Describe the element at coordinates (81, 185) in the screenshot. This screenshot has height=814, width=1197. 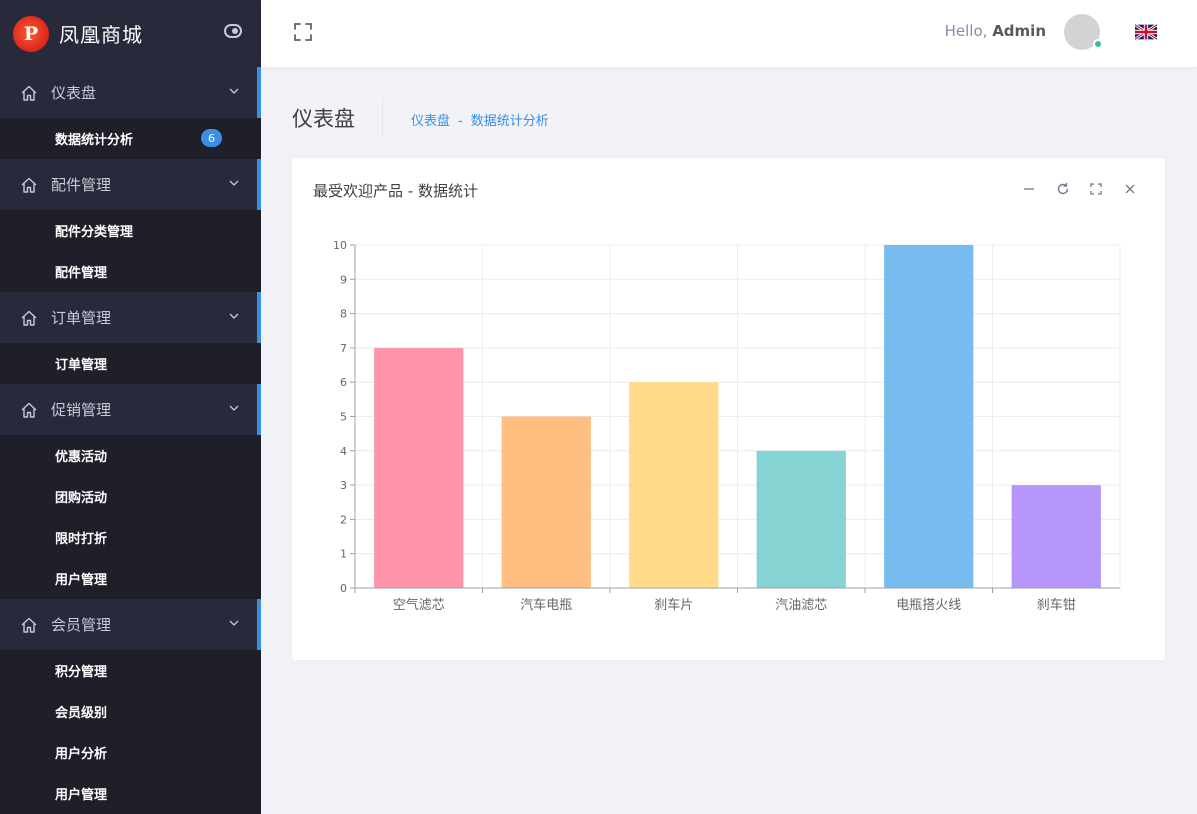
I see `sidebar-section-label: 配件管理` at that location.